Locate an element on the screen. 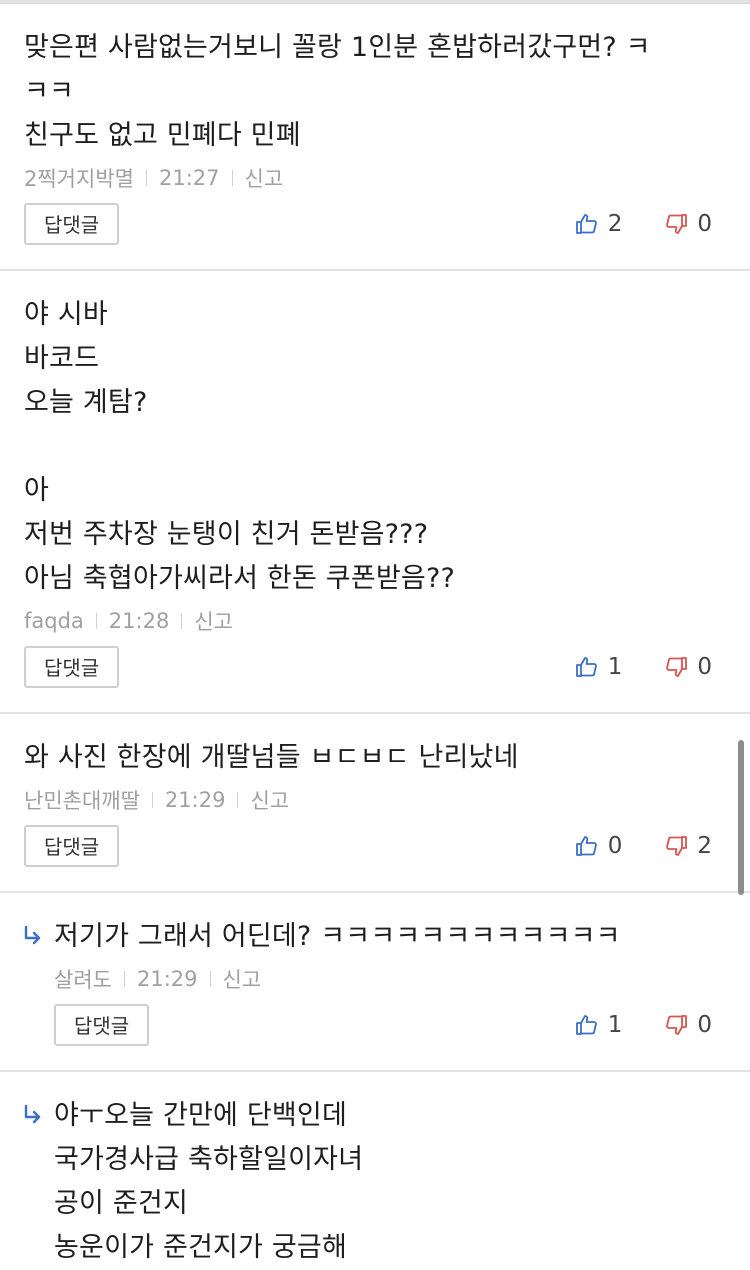  comment-text-line: 국가경사급 축하할일이자녀 is located at coordinates (209, 1159).